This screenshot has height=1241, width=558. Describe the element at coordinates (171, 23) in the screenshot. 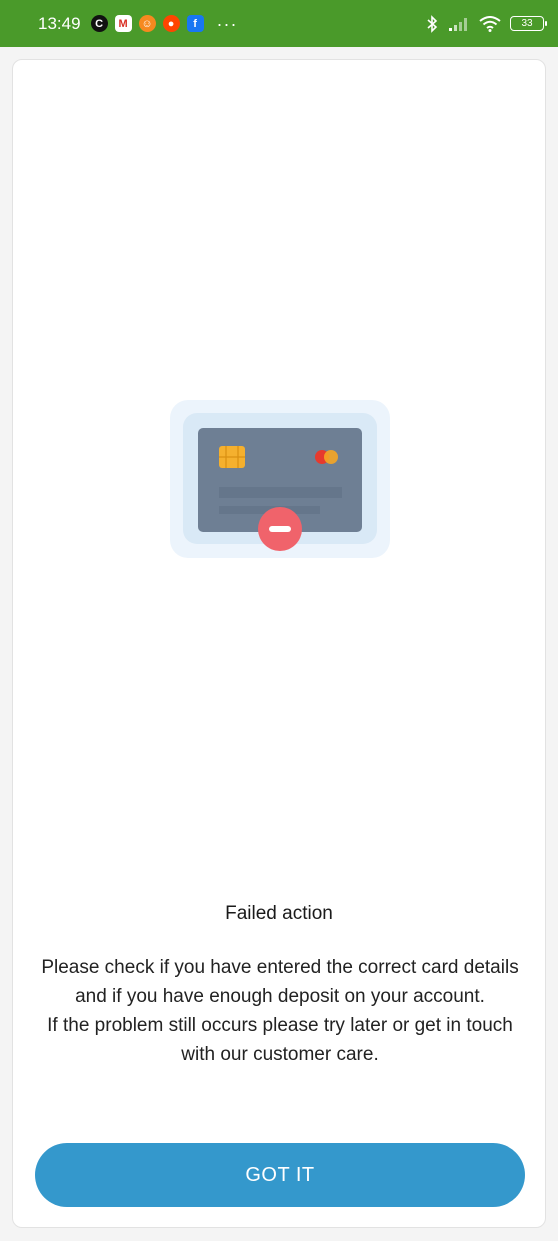

I see `reddit-icon: ●` at that location.